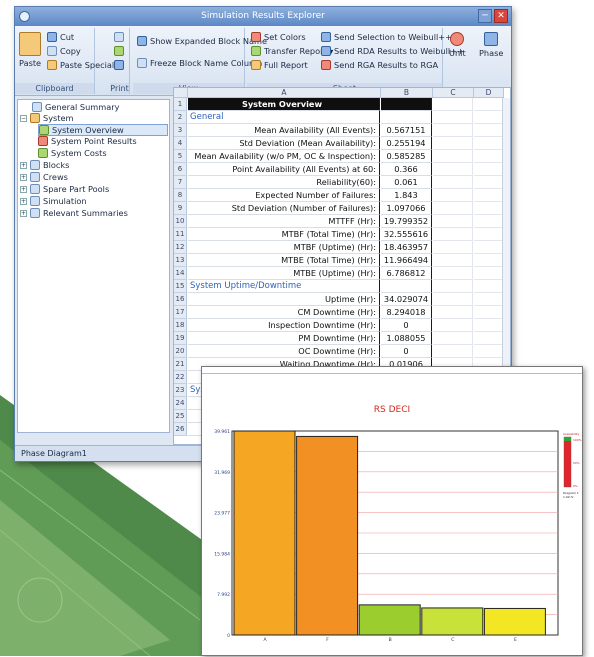  Describe the element at coordinates (64, 51) in the screenshot. I see `copy-button: Copy` at that location.